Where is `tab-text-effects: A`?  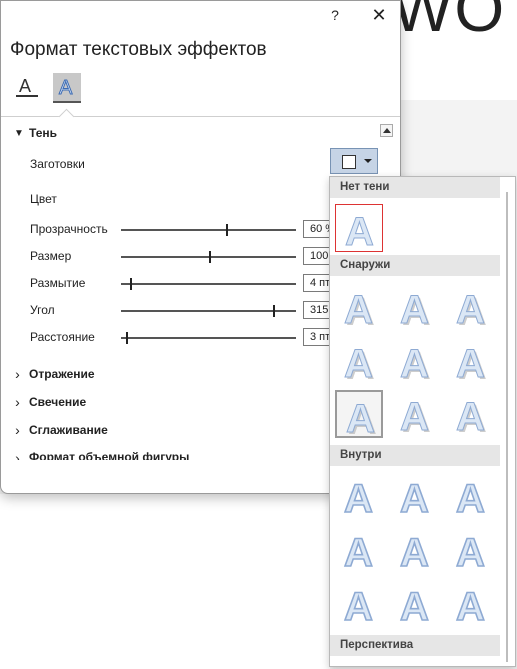 tab-text-effects: A is located at coordinates (67, 87).